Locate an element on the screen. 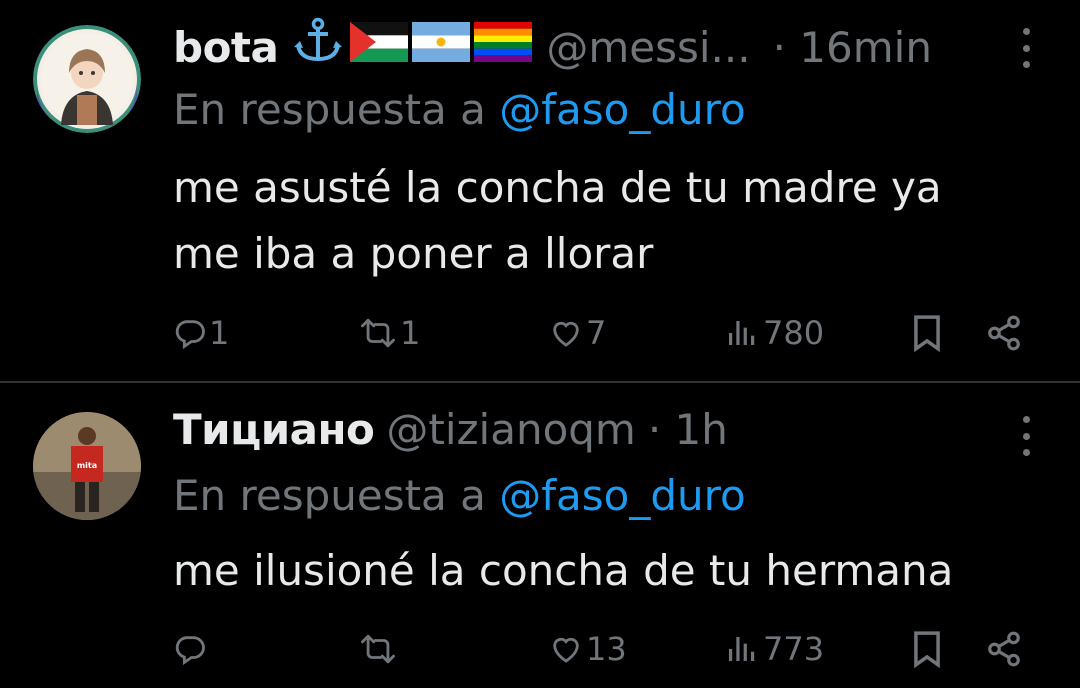  like-count: 13 is located at coordinates (606, 649).